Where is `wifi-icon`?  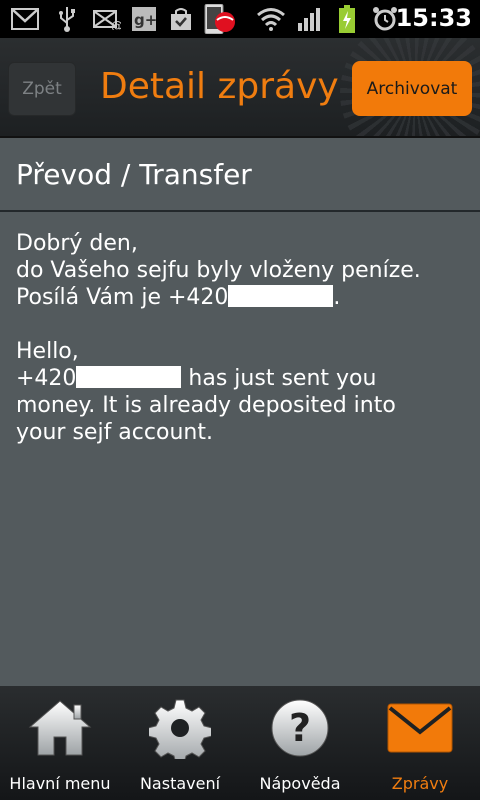 wifi-icon is located at coordinates (271, 19).